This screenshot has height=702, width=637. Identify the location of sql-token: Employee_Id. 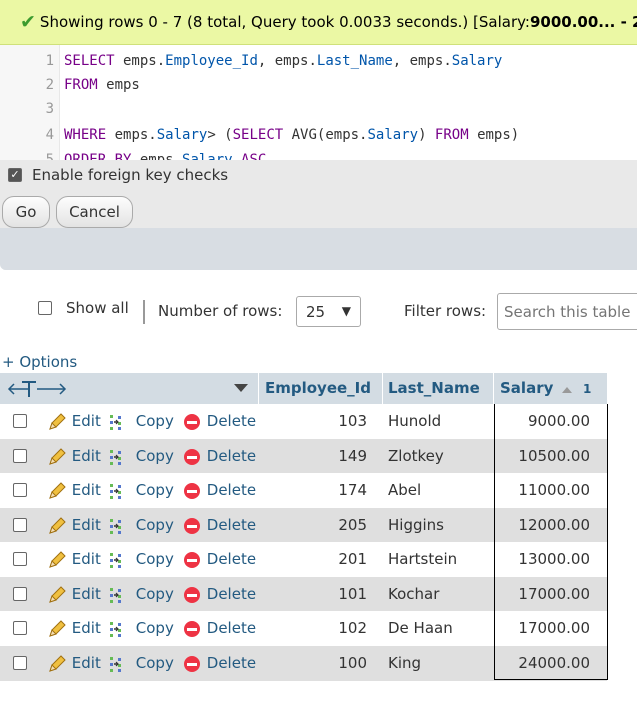
(211, 61).